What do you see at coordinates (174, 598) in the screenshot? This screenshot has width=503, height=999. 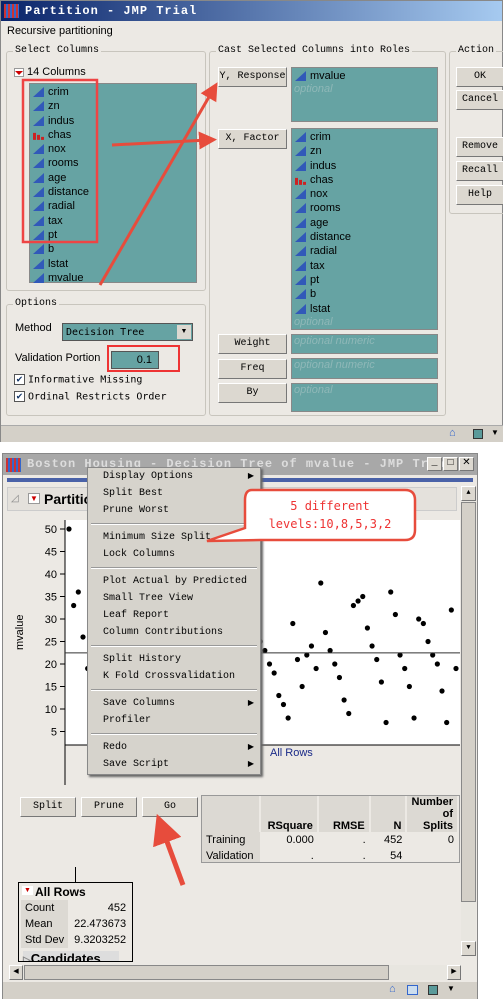 I see `menu-item: Small Tree View` at bounding box center [174, 598].